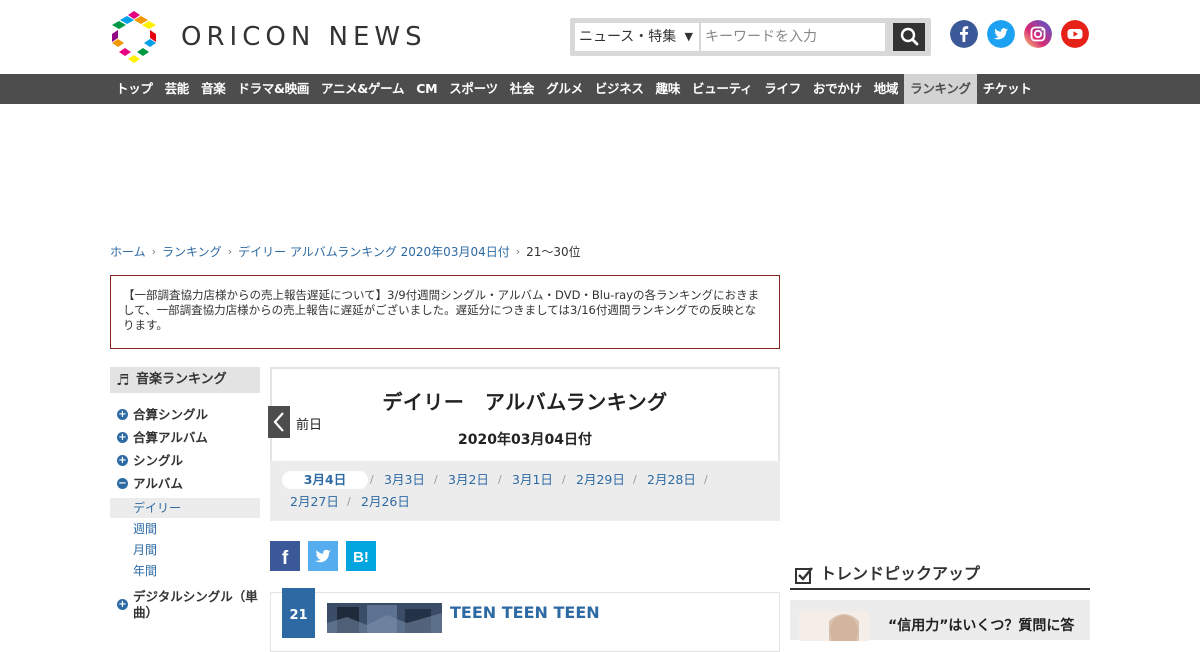 This screenshot has height=652, width=1200. What do you see at coordinates (195, 604) in the screenshot?
I see `sidebar-item-label: デジタルシングル（単曲）` at bounding box center [195, 604].